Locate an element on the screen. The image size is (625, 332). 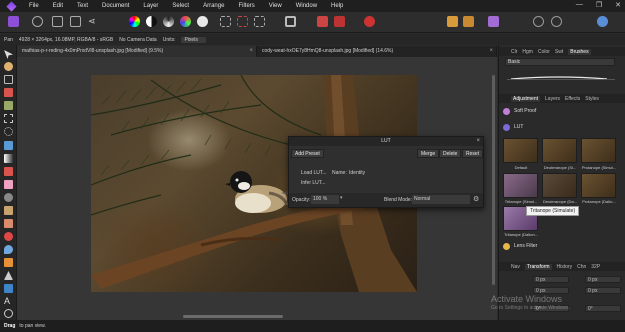
gradient-tool-icon is located at coordinates (8, 158).